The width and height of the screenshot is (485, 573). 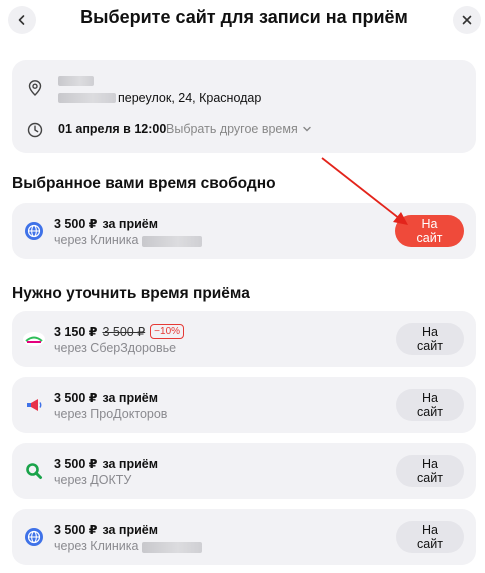 I want to click on chevron-left-icon, so click(x=21, y=20).